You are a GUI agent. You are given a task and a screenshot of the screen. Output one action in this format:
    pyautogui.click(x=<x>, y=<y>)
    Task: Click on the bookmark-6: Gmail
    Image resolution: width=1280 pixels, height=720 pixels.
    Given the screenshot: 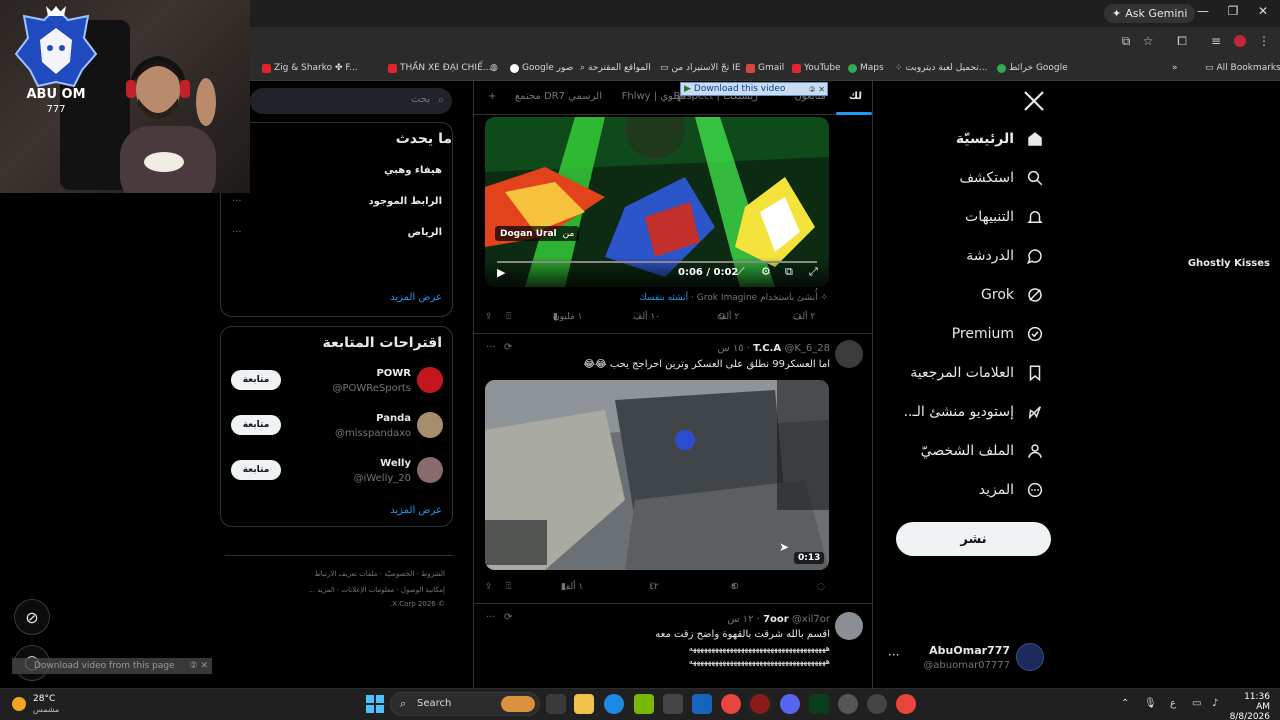 What is the action you would take?
    pyautogui.click(x=765, y=68)
    